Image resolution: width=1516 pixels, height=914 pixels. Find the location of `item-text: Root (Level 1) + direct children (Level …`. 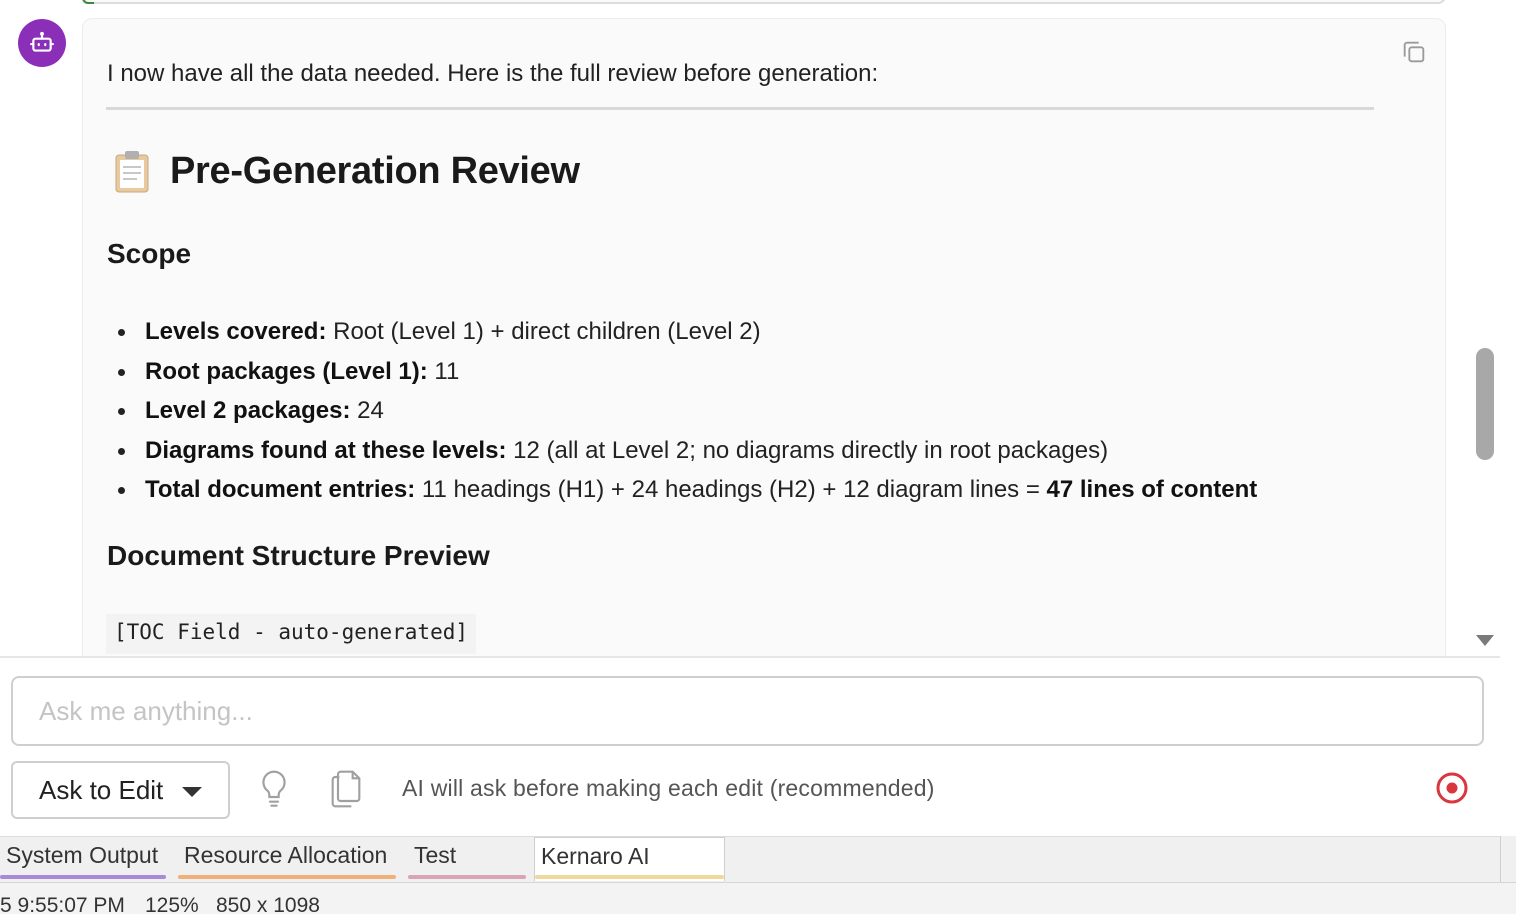

item-text: Root (Level 1) + direct children (Level … is located at coordinates (543, 331).